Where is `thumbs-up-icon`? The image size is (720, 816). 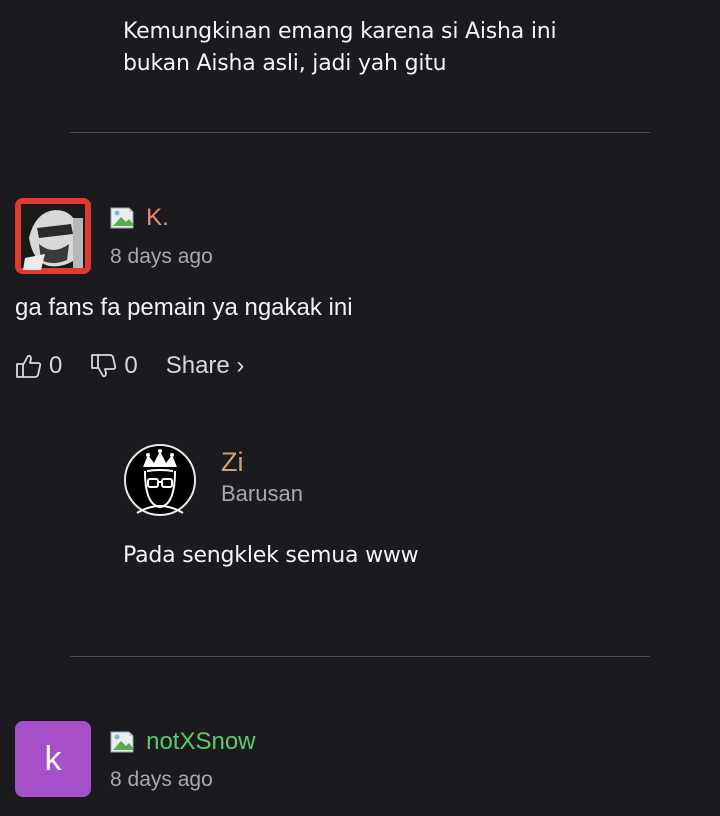 thumbs-up-icon is located at coordinates (29, 366).